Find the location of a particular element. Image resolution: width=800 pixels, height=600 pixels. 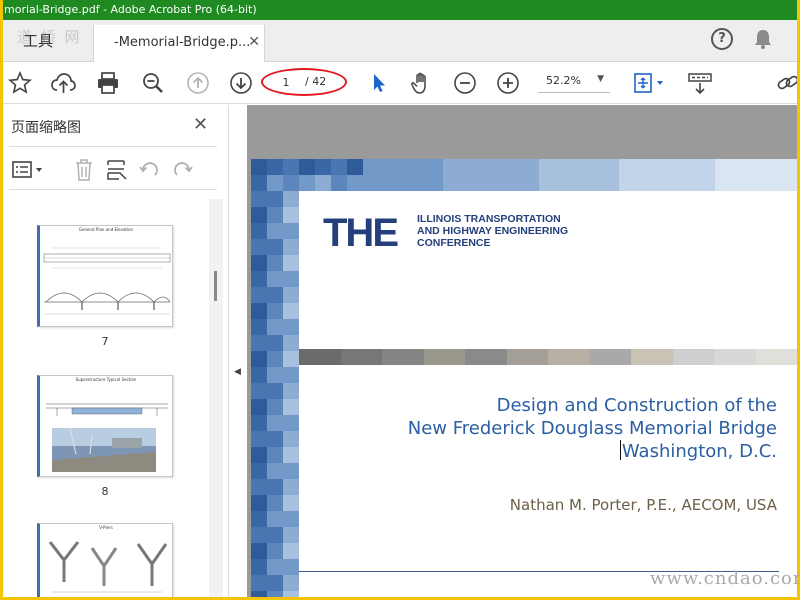

trash-icon is located at coordinates (84, 170).